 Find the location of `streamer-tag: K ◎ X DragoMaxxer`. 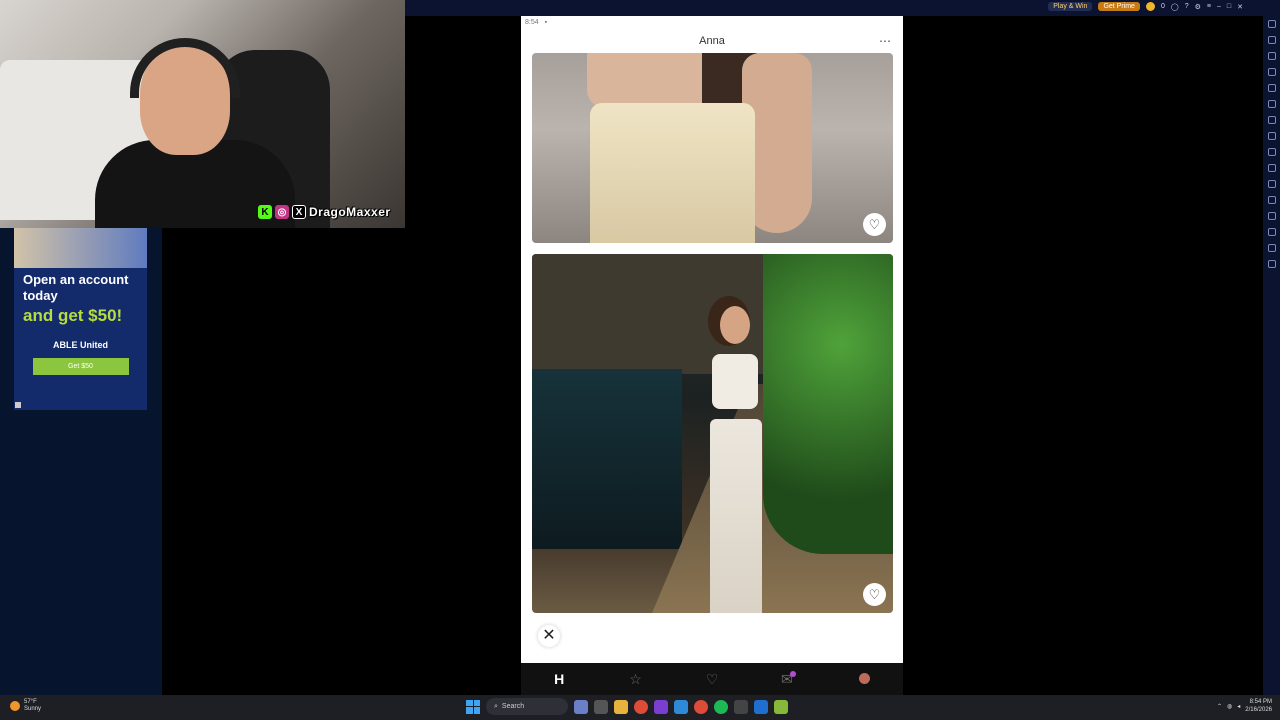

streamer-tag: K ◎ X DragoMaxxer is located at coordinates (324, 212).